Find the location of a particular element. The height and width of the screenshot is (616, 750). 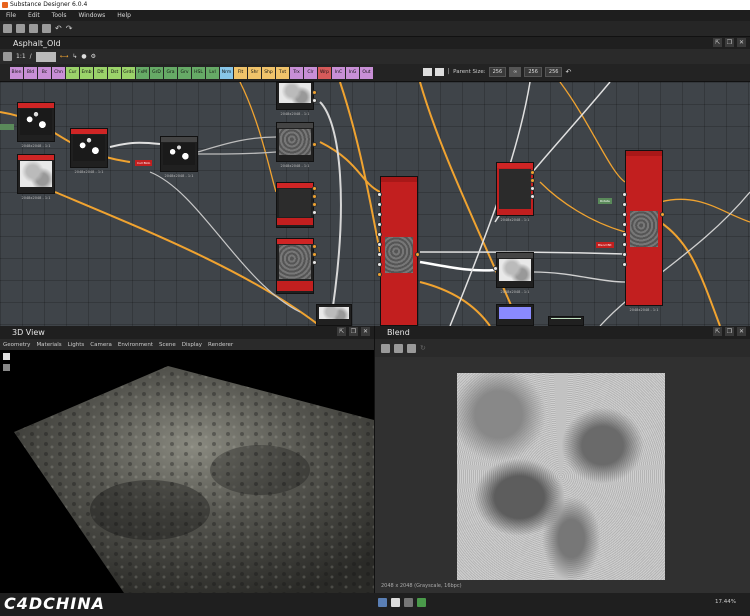

redo-icon: ↷ is located at coordinates (69, 28).